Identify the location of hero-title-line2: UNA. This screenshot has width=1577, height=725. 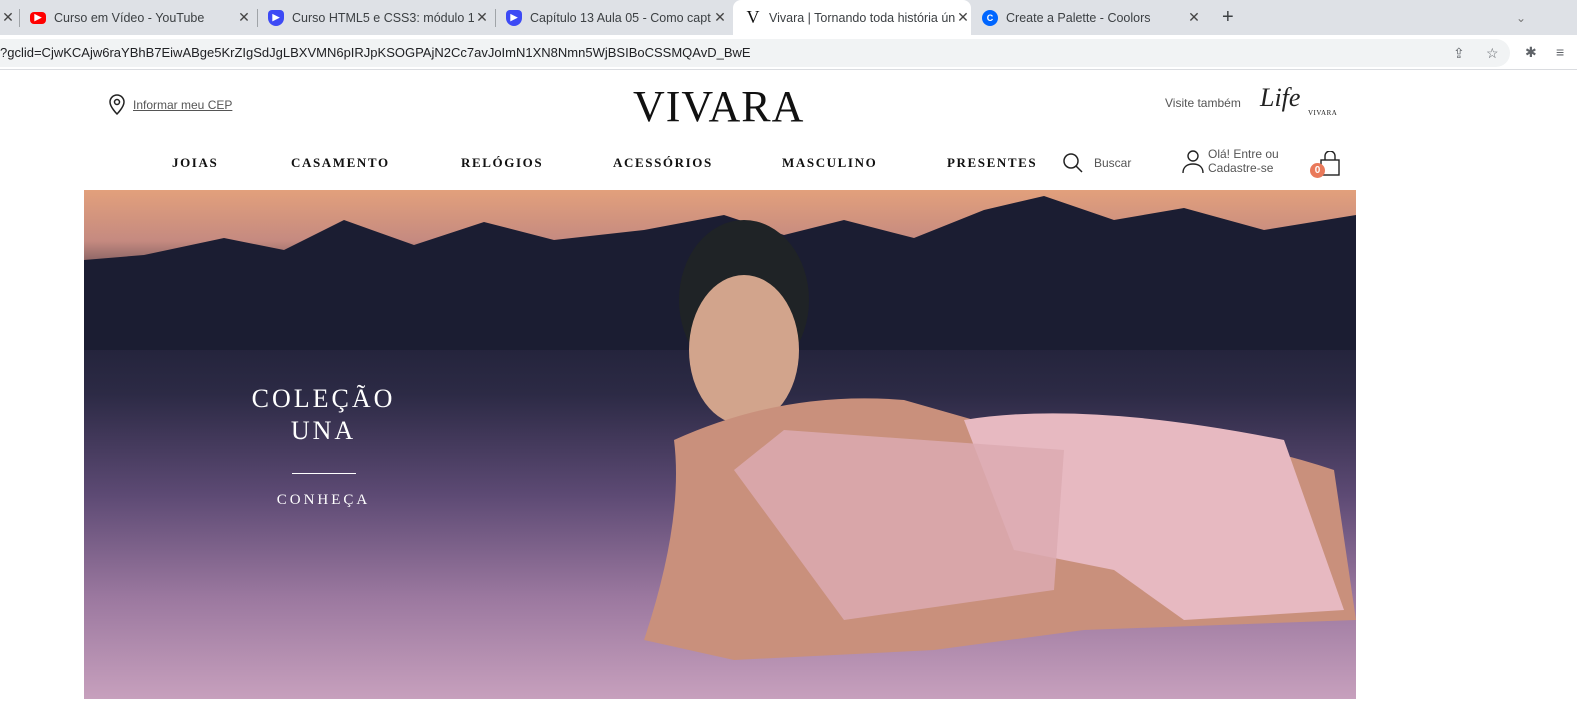
(323, 430).